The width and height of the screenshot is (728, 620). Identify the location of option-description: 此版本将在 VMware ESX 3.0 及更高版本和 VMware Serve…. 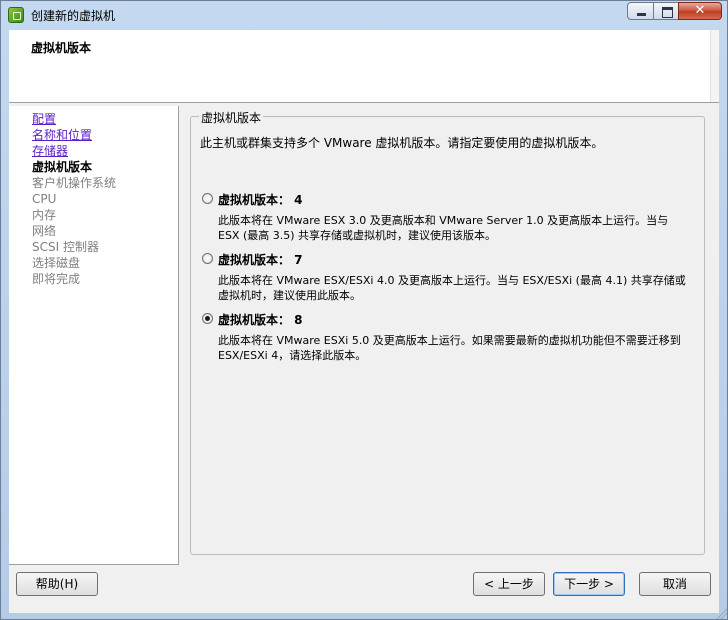
(443, 228).